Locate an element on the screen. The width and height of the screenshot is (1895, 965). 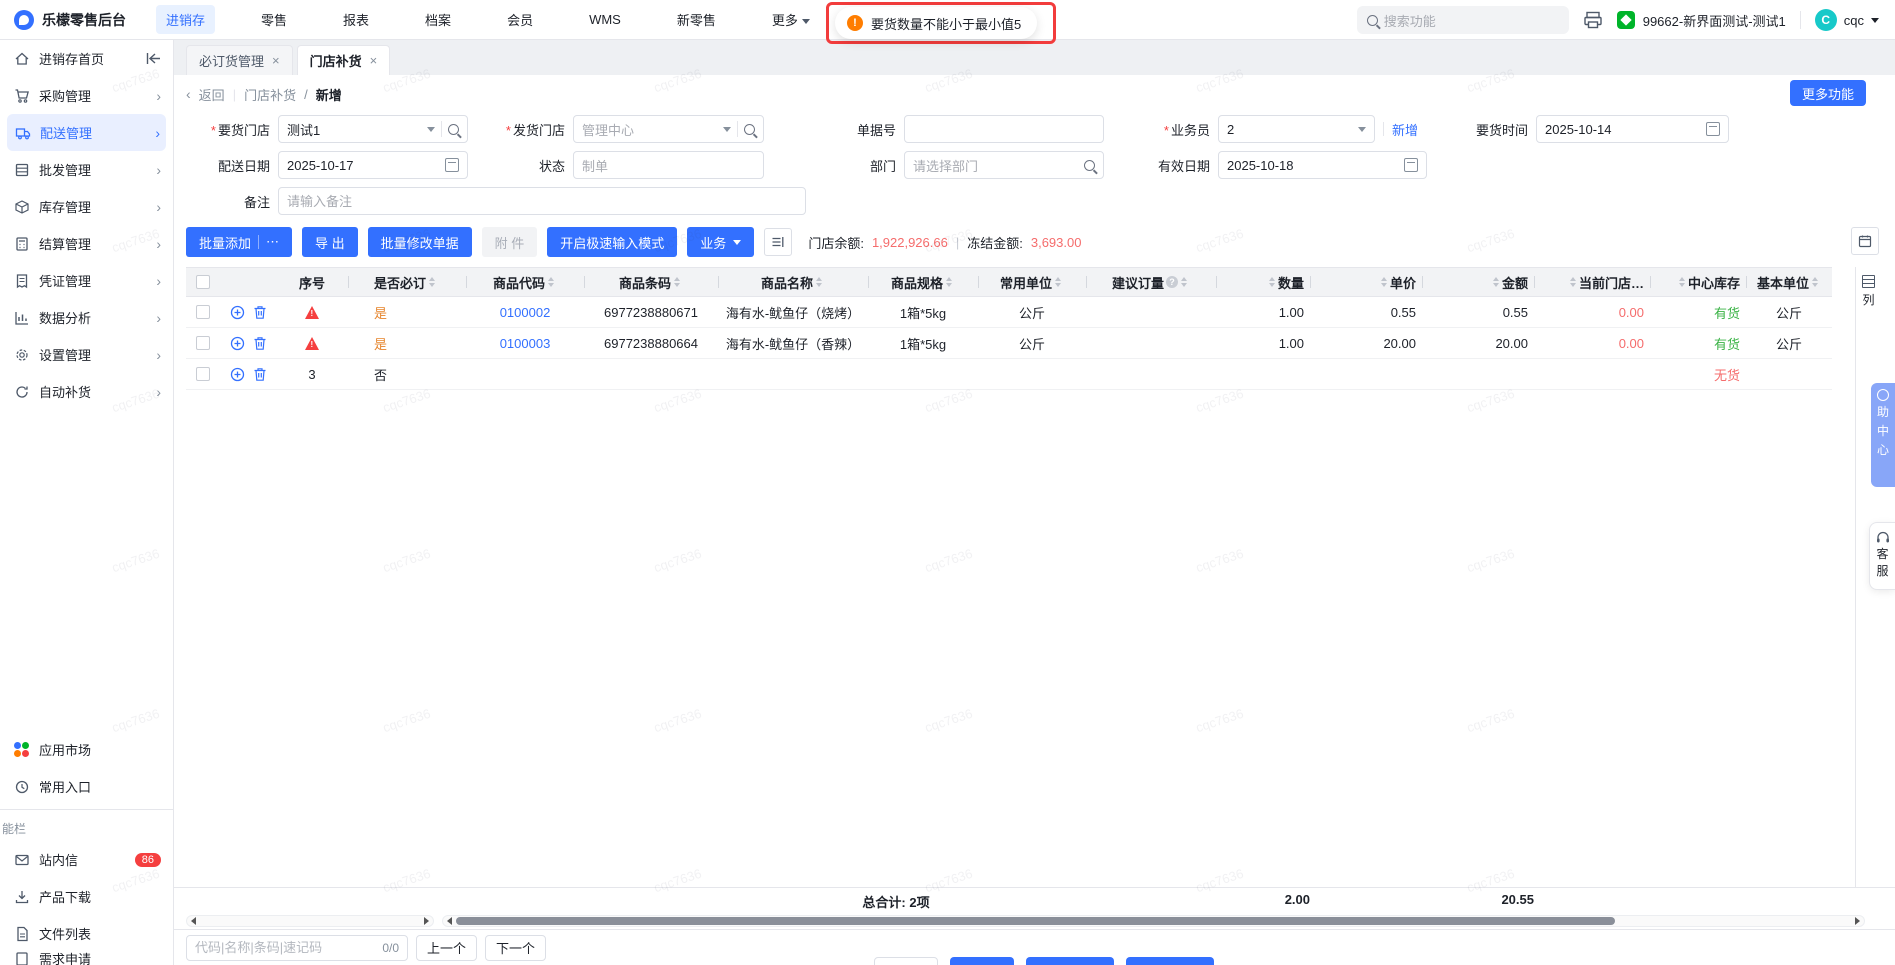
valid-date-datepicker: 2025-10-18 is located at coordinates (1322, 165).